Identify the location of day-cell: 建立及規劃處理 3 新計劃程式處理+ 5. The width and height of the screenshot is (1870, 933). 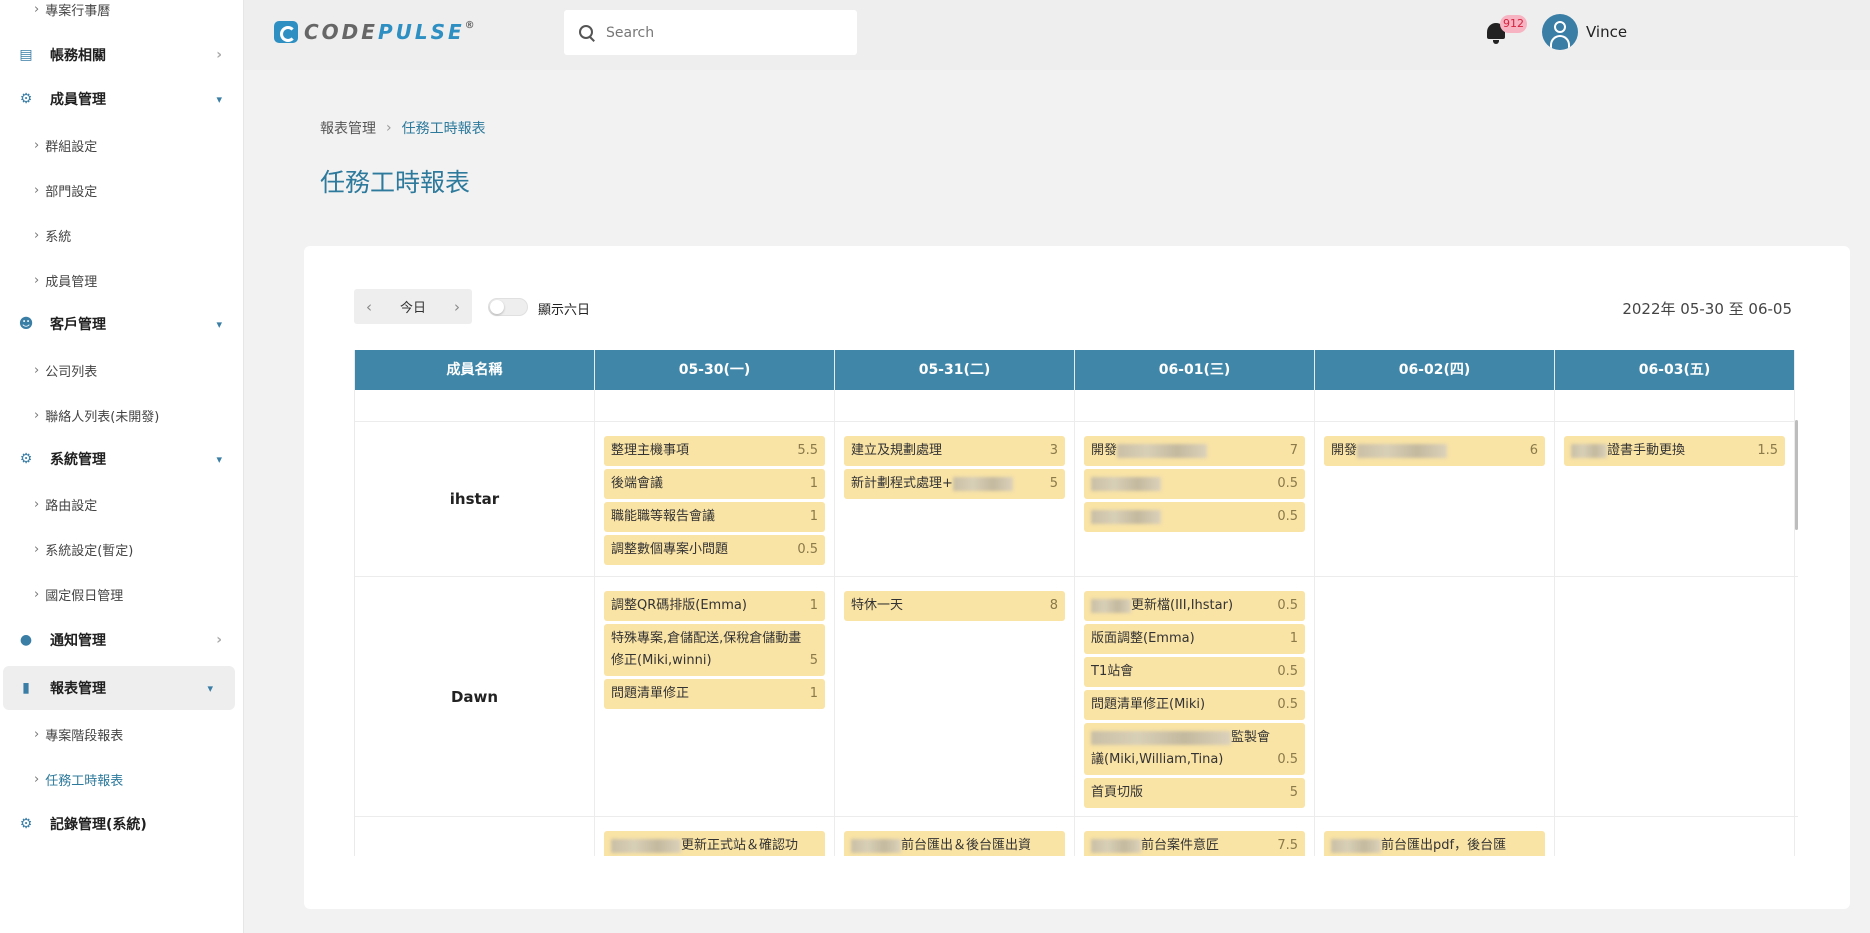
(955, 499).